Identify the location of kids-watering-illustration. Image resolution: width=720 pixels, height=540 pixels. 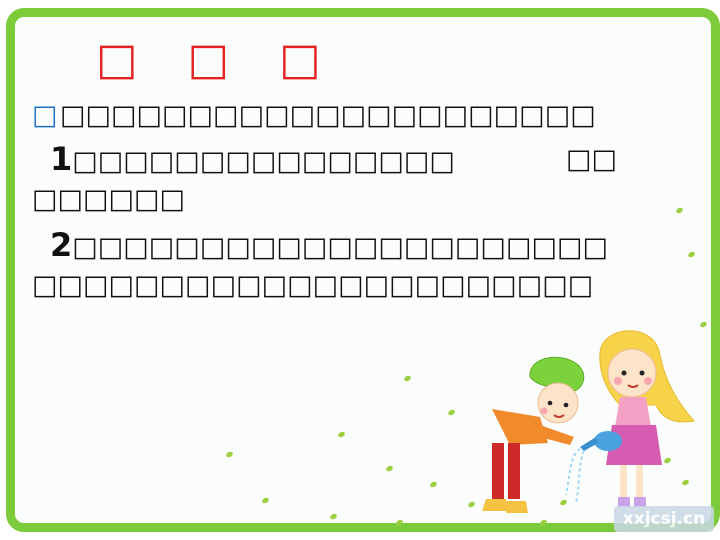
(588, 421).